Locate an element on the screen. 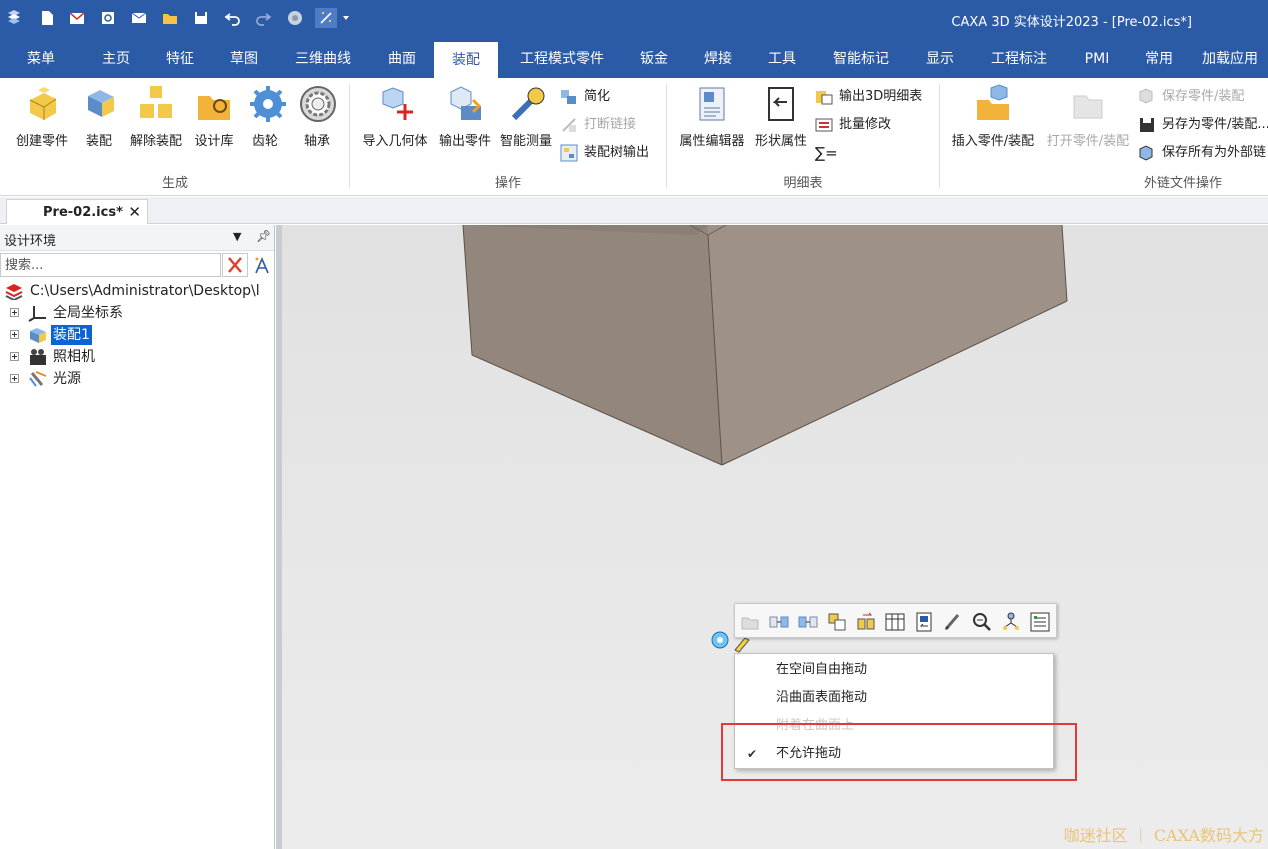 This screenshot has height=849, width=1268. tab-display: 显示 is located at coordinates (940, 59).